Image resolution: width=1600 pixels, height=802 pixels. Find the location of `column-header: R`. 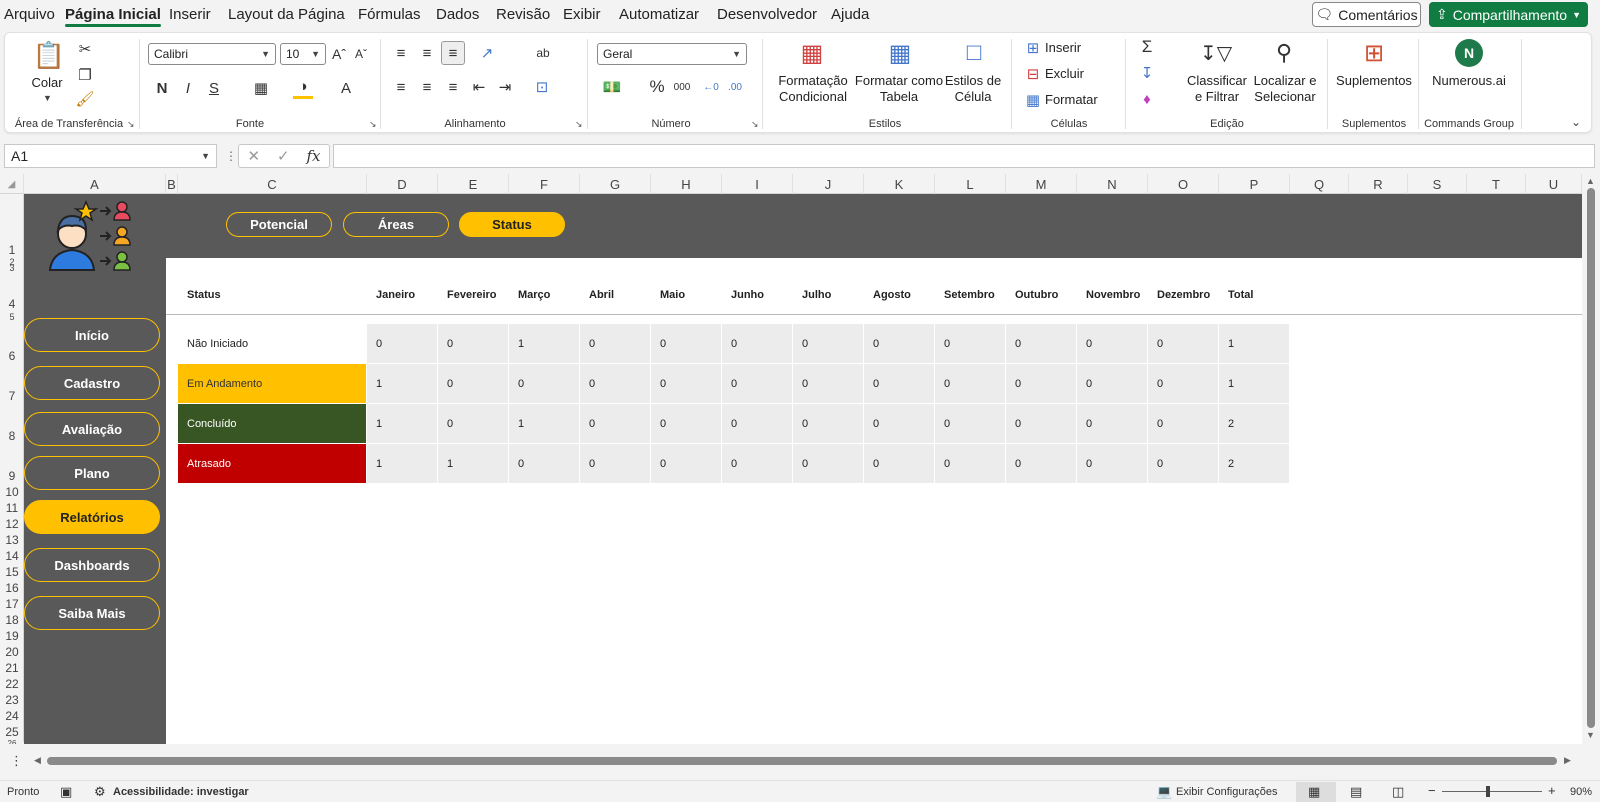

column-header: R is located at coordinates (1378, 184).